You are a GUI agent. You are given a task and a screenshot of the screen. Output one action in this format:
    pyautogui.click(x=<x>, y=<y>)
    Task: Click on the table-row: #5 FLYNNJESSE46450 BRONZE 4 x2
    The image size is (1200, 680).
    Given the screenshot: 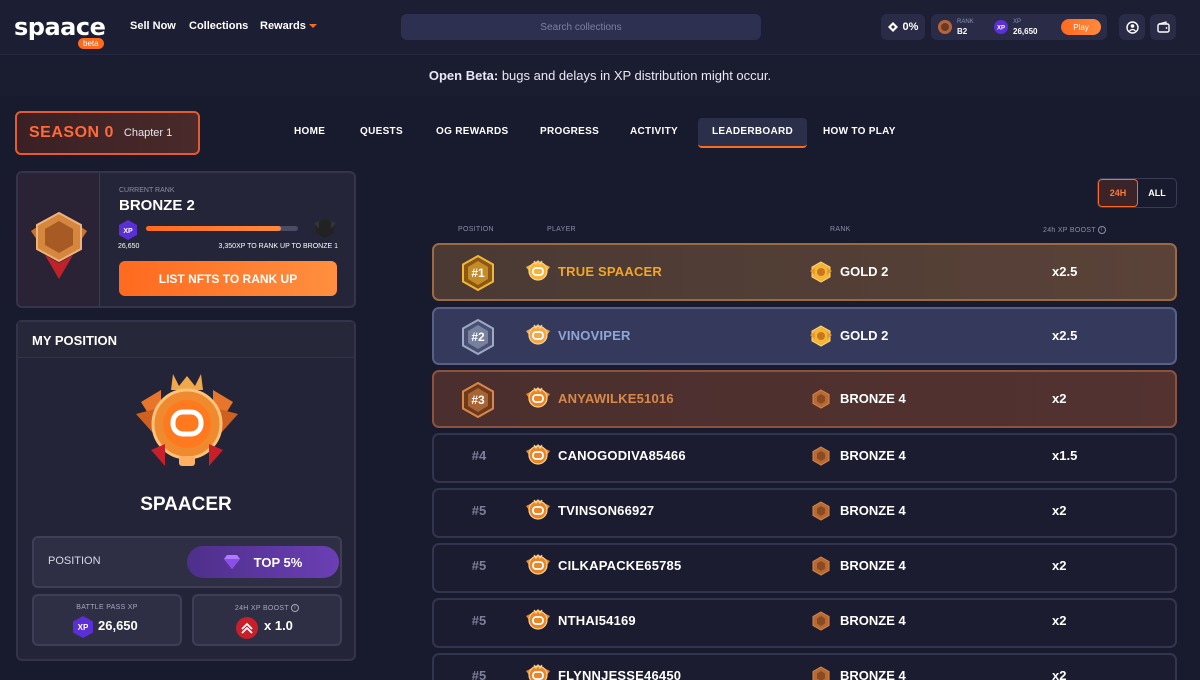 What is the action you would take?
    pyautogui.click(x=804, y=666)
    